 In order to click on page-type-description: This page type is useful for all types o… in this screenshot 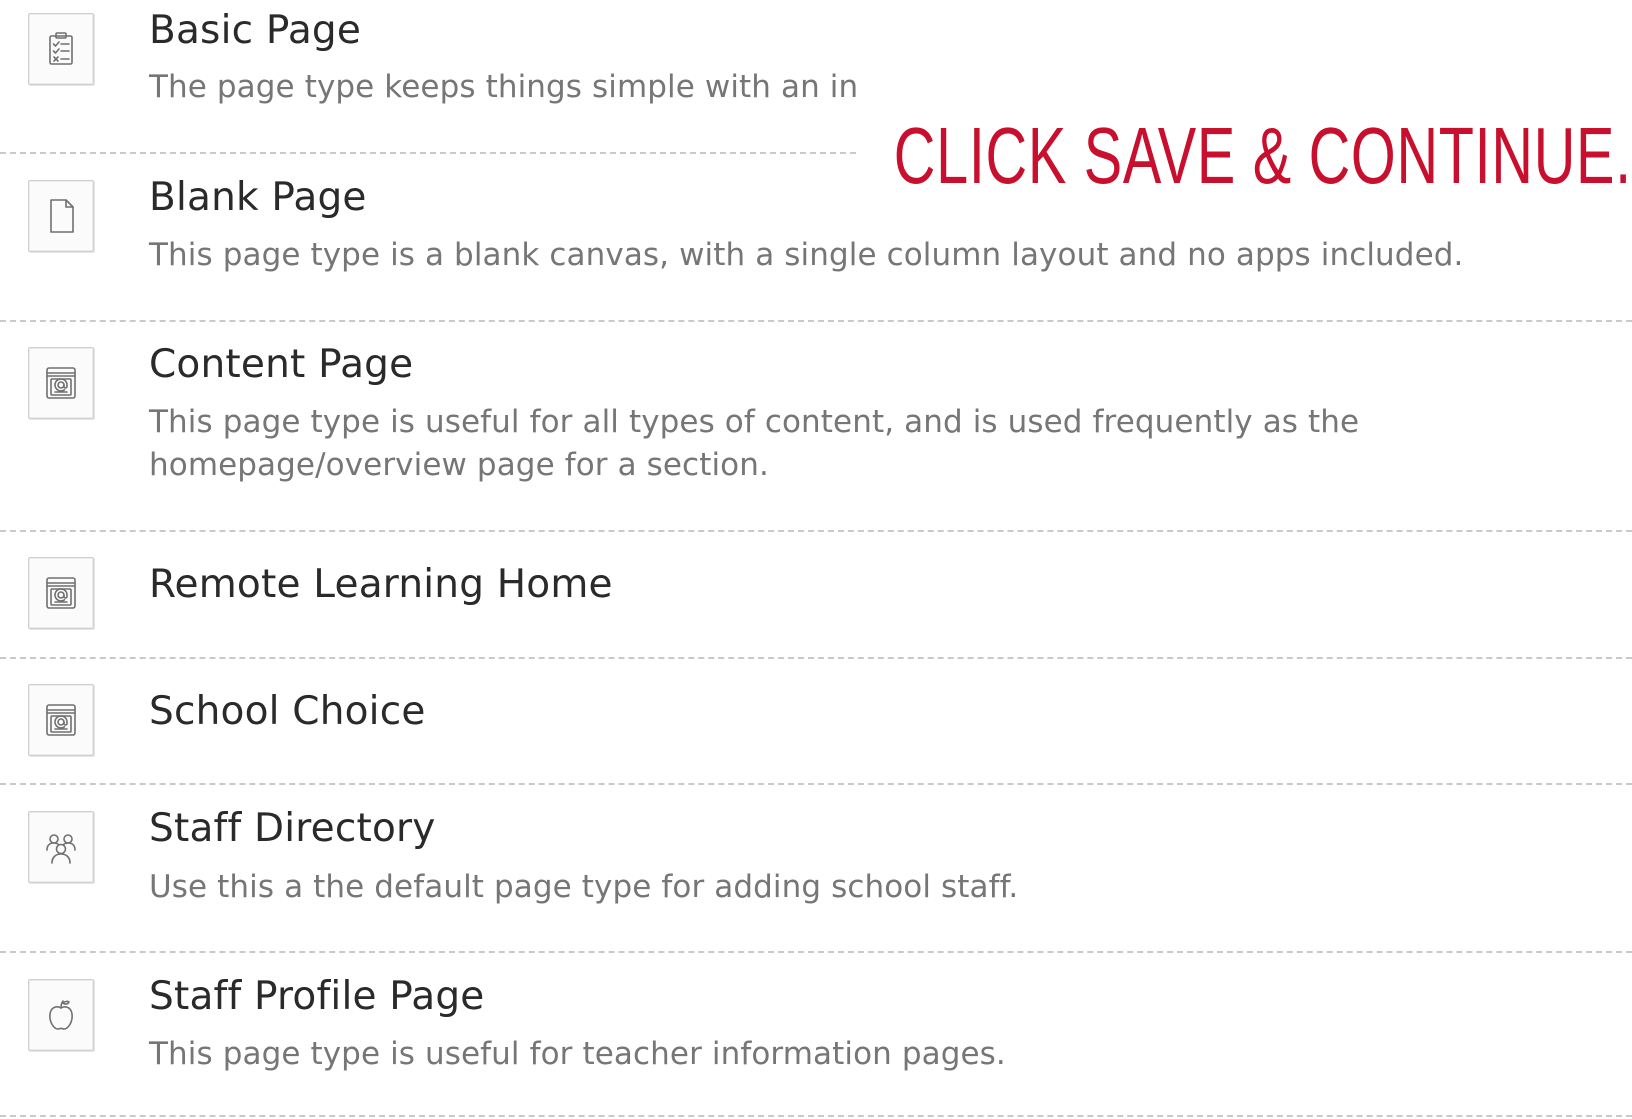, I will do `click(754, 443)`.